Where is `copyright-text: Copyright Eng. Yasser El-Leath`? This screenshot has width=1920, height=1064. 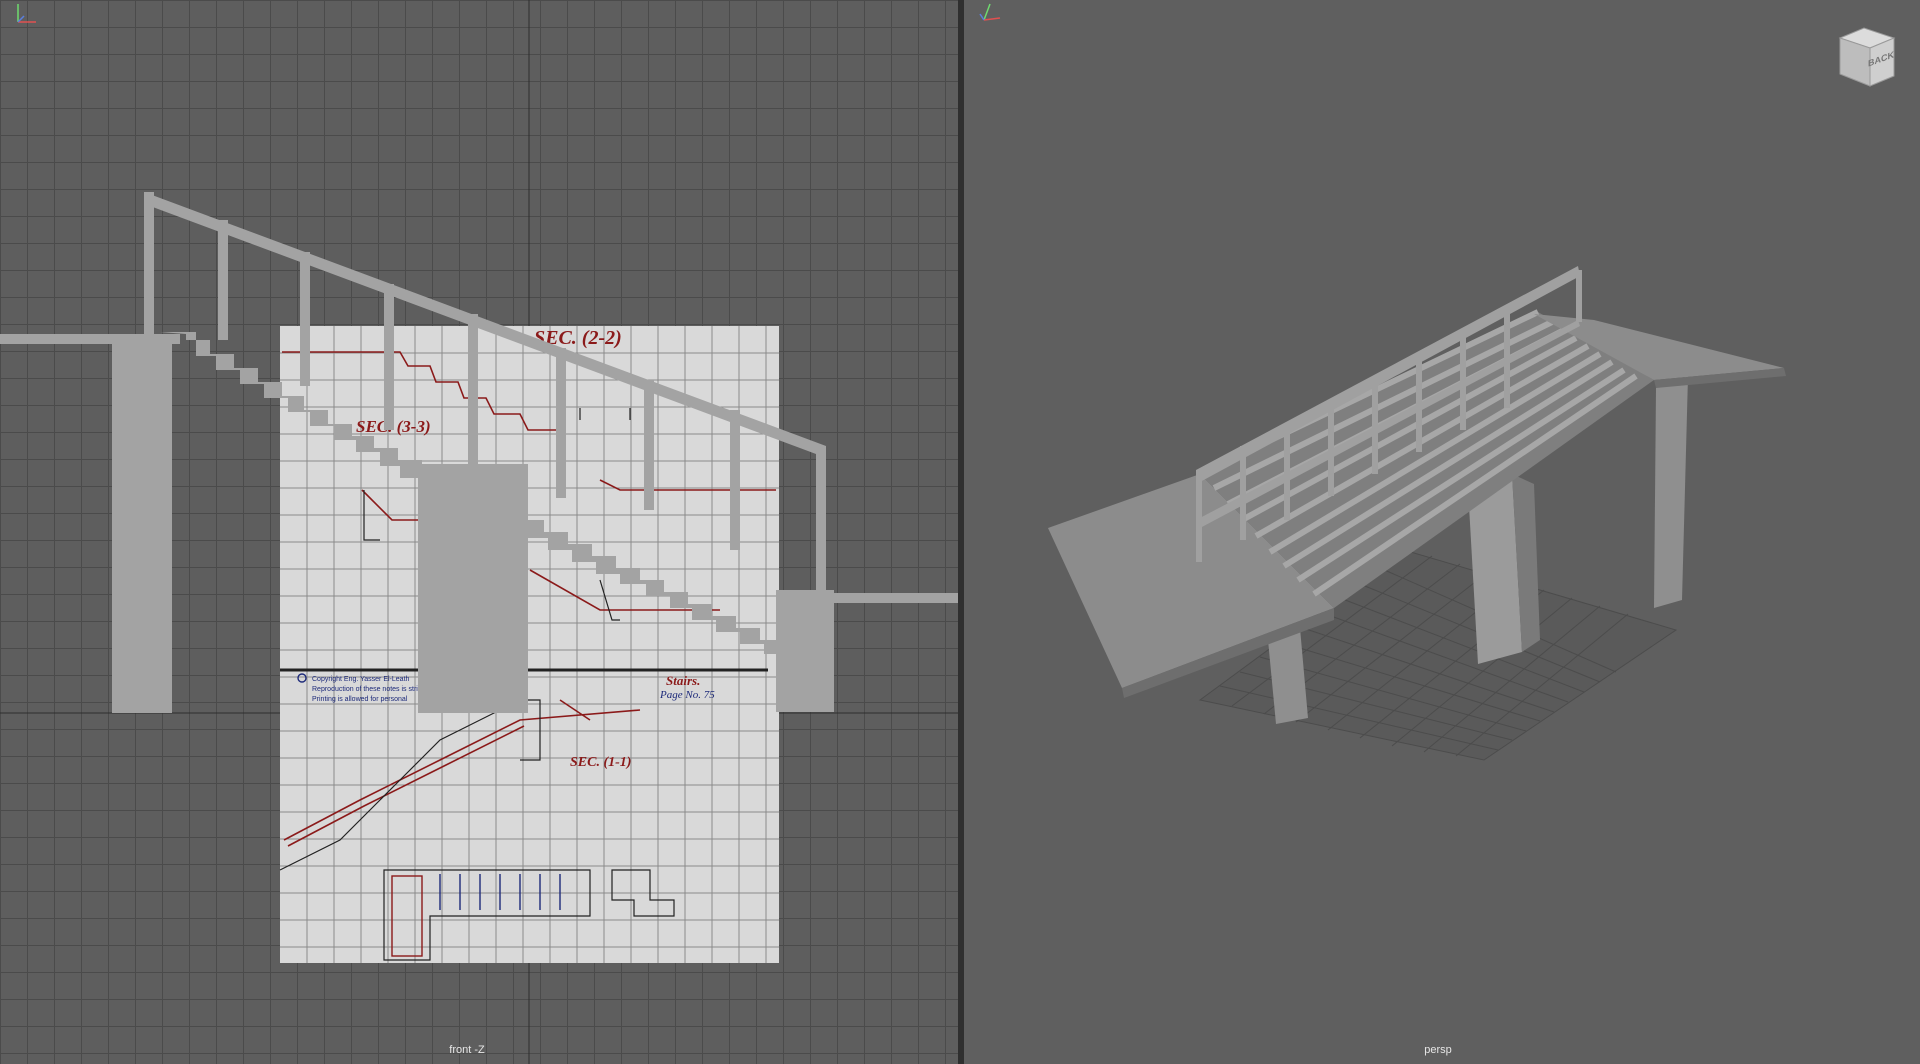 copyright-text: Copyright Eng. Yasser El-Leath is located at coordinates (361, 679).